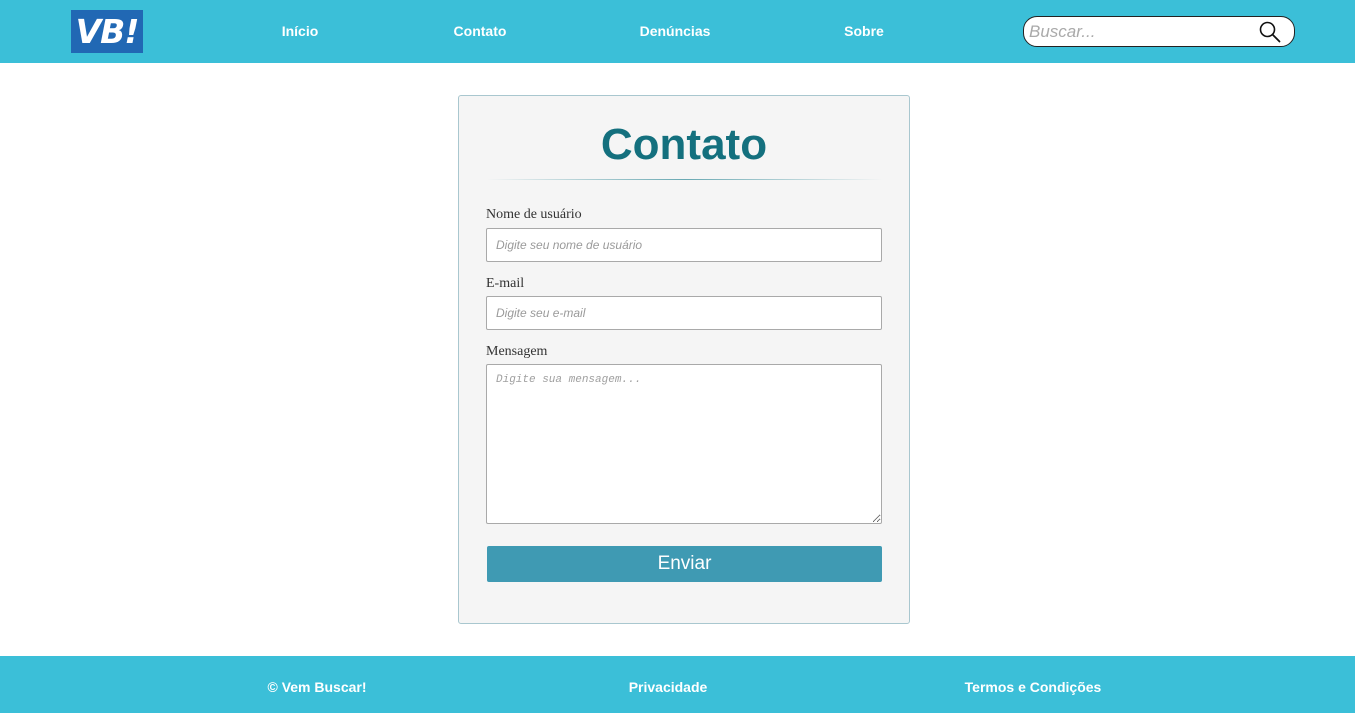 The width and height of the screenshot is (1355, 713). Describe the element at coordinates (1033, 684) in the screenshot. I see `footer-link-terms: Termos e Condições` at that location.